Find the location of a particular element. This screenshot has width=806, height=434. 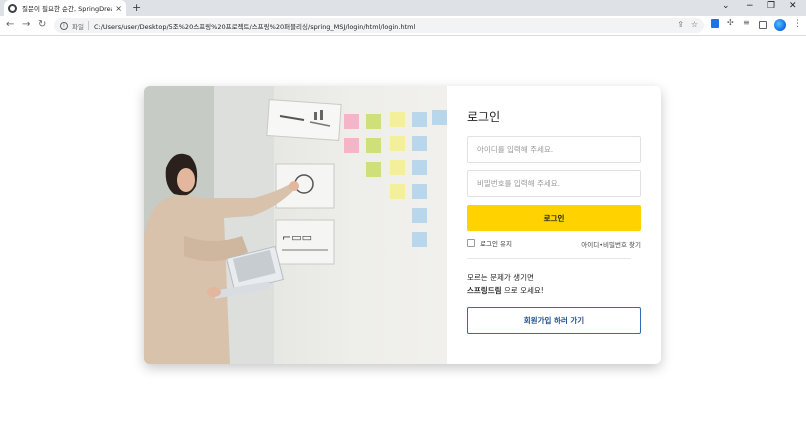

profile-avatar-icon is located at coordinates (780, 25).